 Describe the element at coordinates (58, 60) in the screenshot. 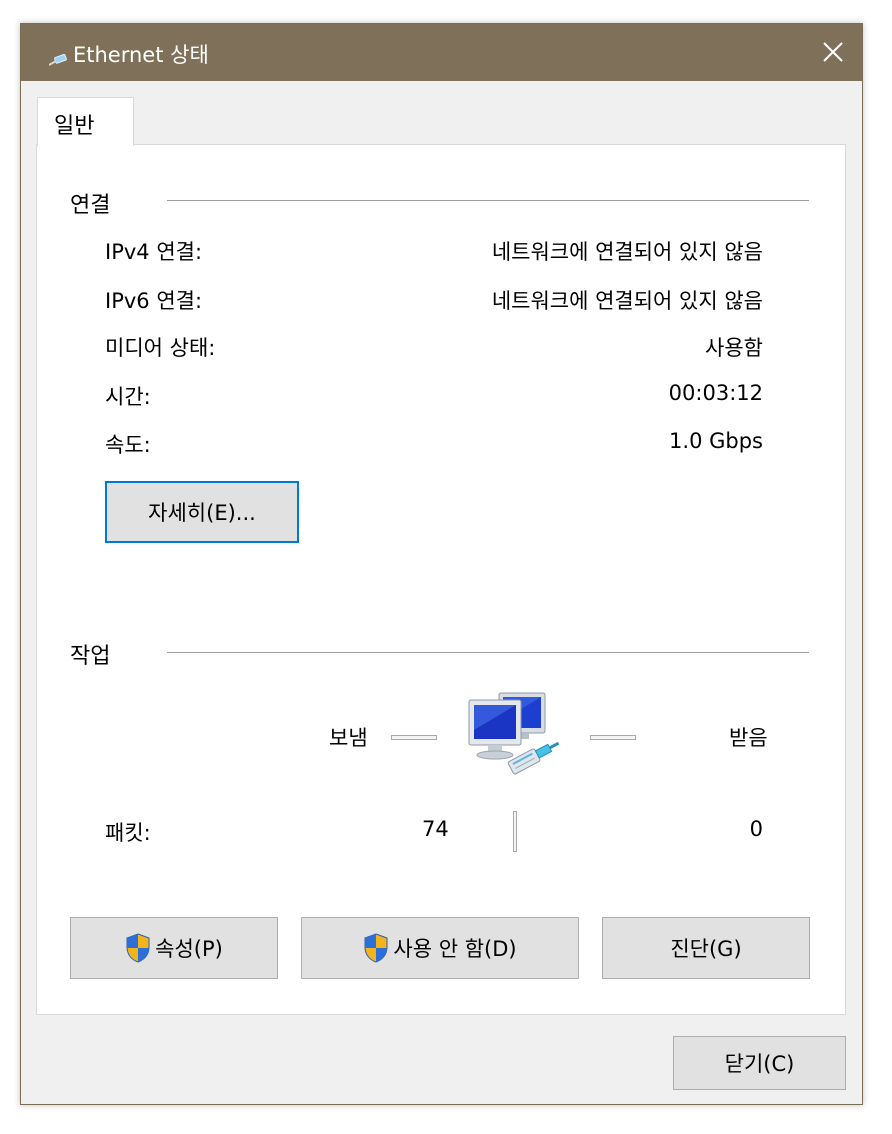

I see `network-cable-icon` at that location.